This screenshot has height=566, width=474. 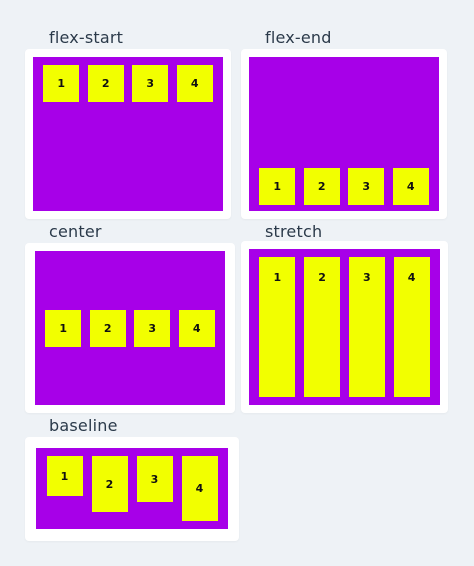 What do you see at coordinates (128, 134) in the screenshot?
I see `flex-container-flex-start: 1 2 3 4` at bounding box center [128, 134].